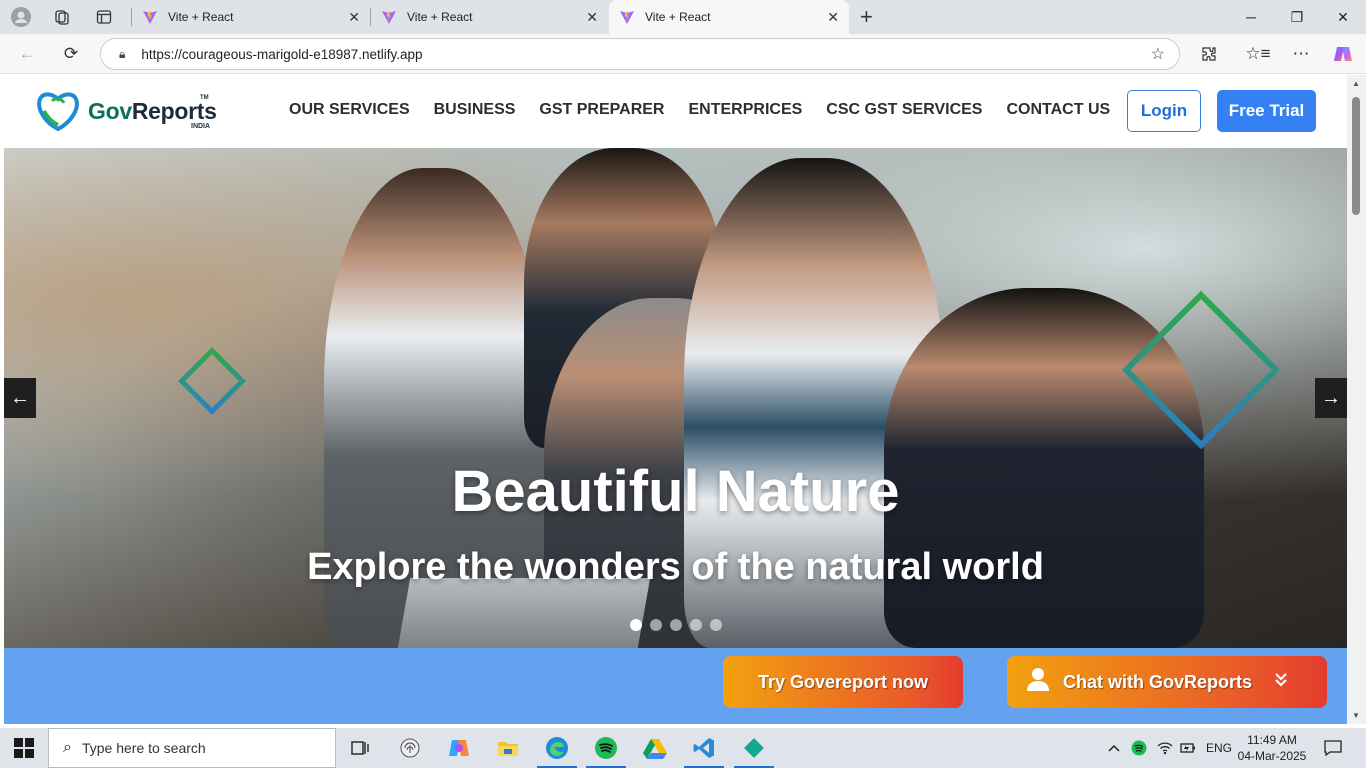  Describe the element at coordinates (843, 682) in the screenshot. I see `try-govereport-button: Try Govereport now` at that location.